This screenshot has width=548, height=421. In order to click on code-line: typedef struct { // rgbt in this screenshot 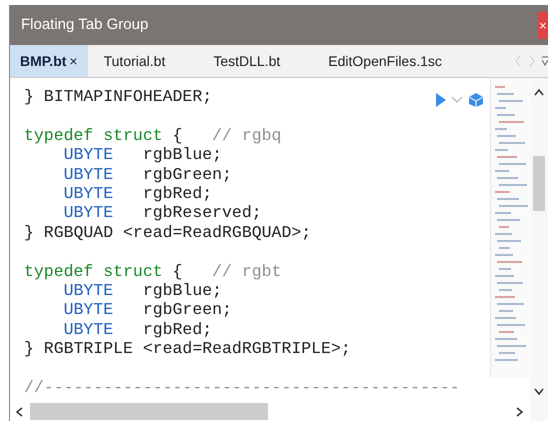, I will do `click(153, 271)`.